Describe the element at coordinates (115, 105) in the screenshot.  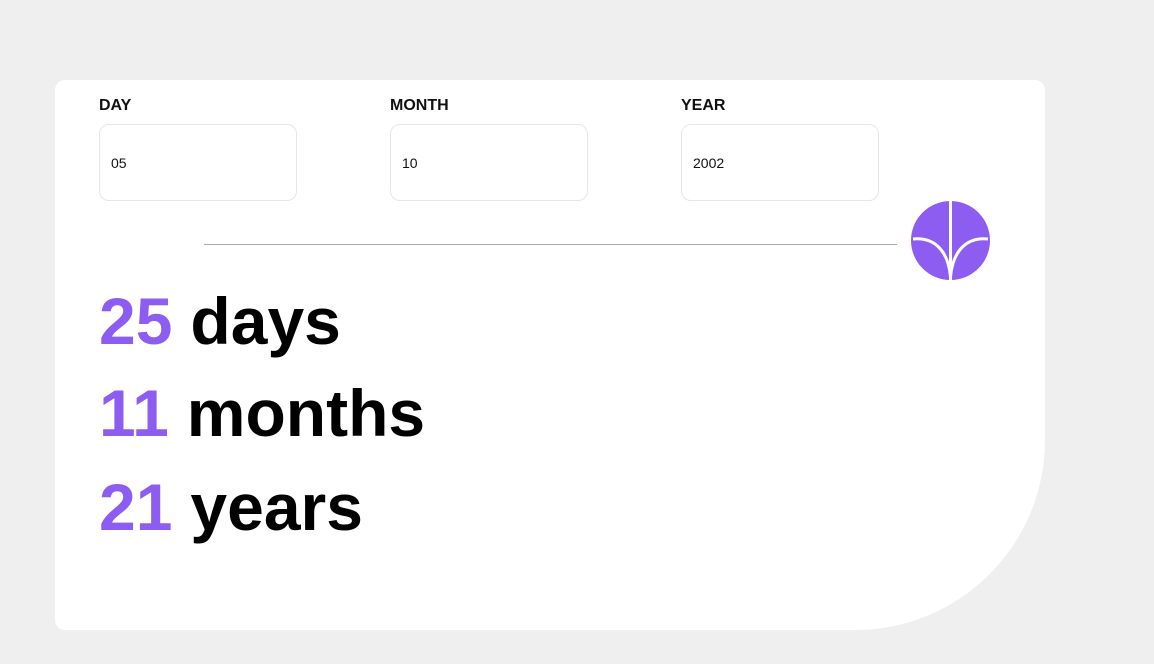
I see `day-label: DAY` at that location.